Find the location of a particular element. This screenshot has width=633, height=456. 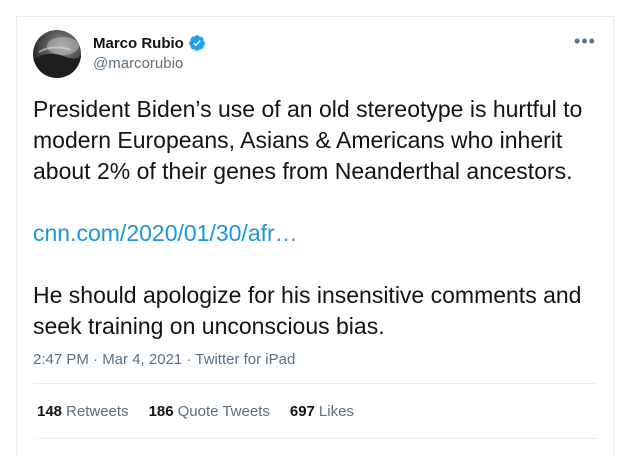

display-name-row: Marco Rubio is located at coordinates (149, 43).